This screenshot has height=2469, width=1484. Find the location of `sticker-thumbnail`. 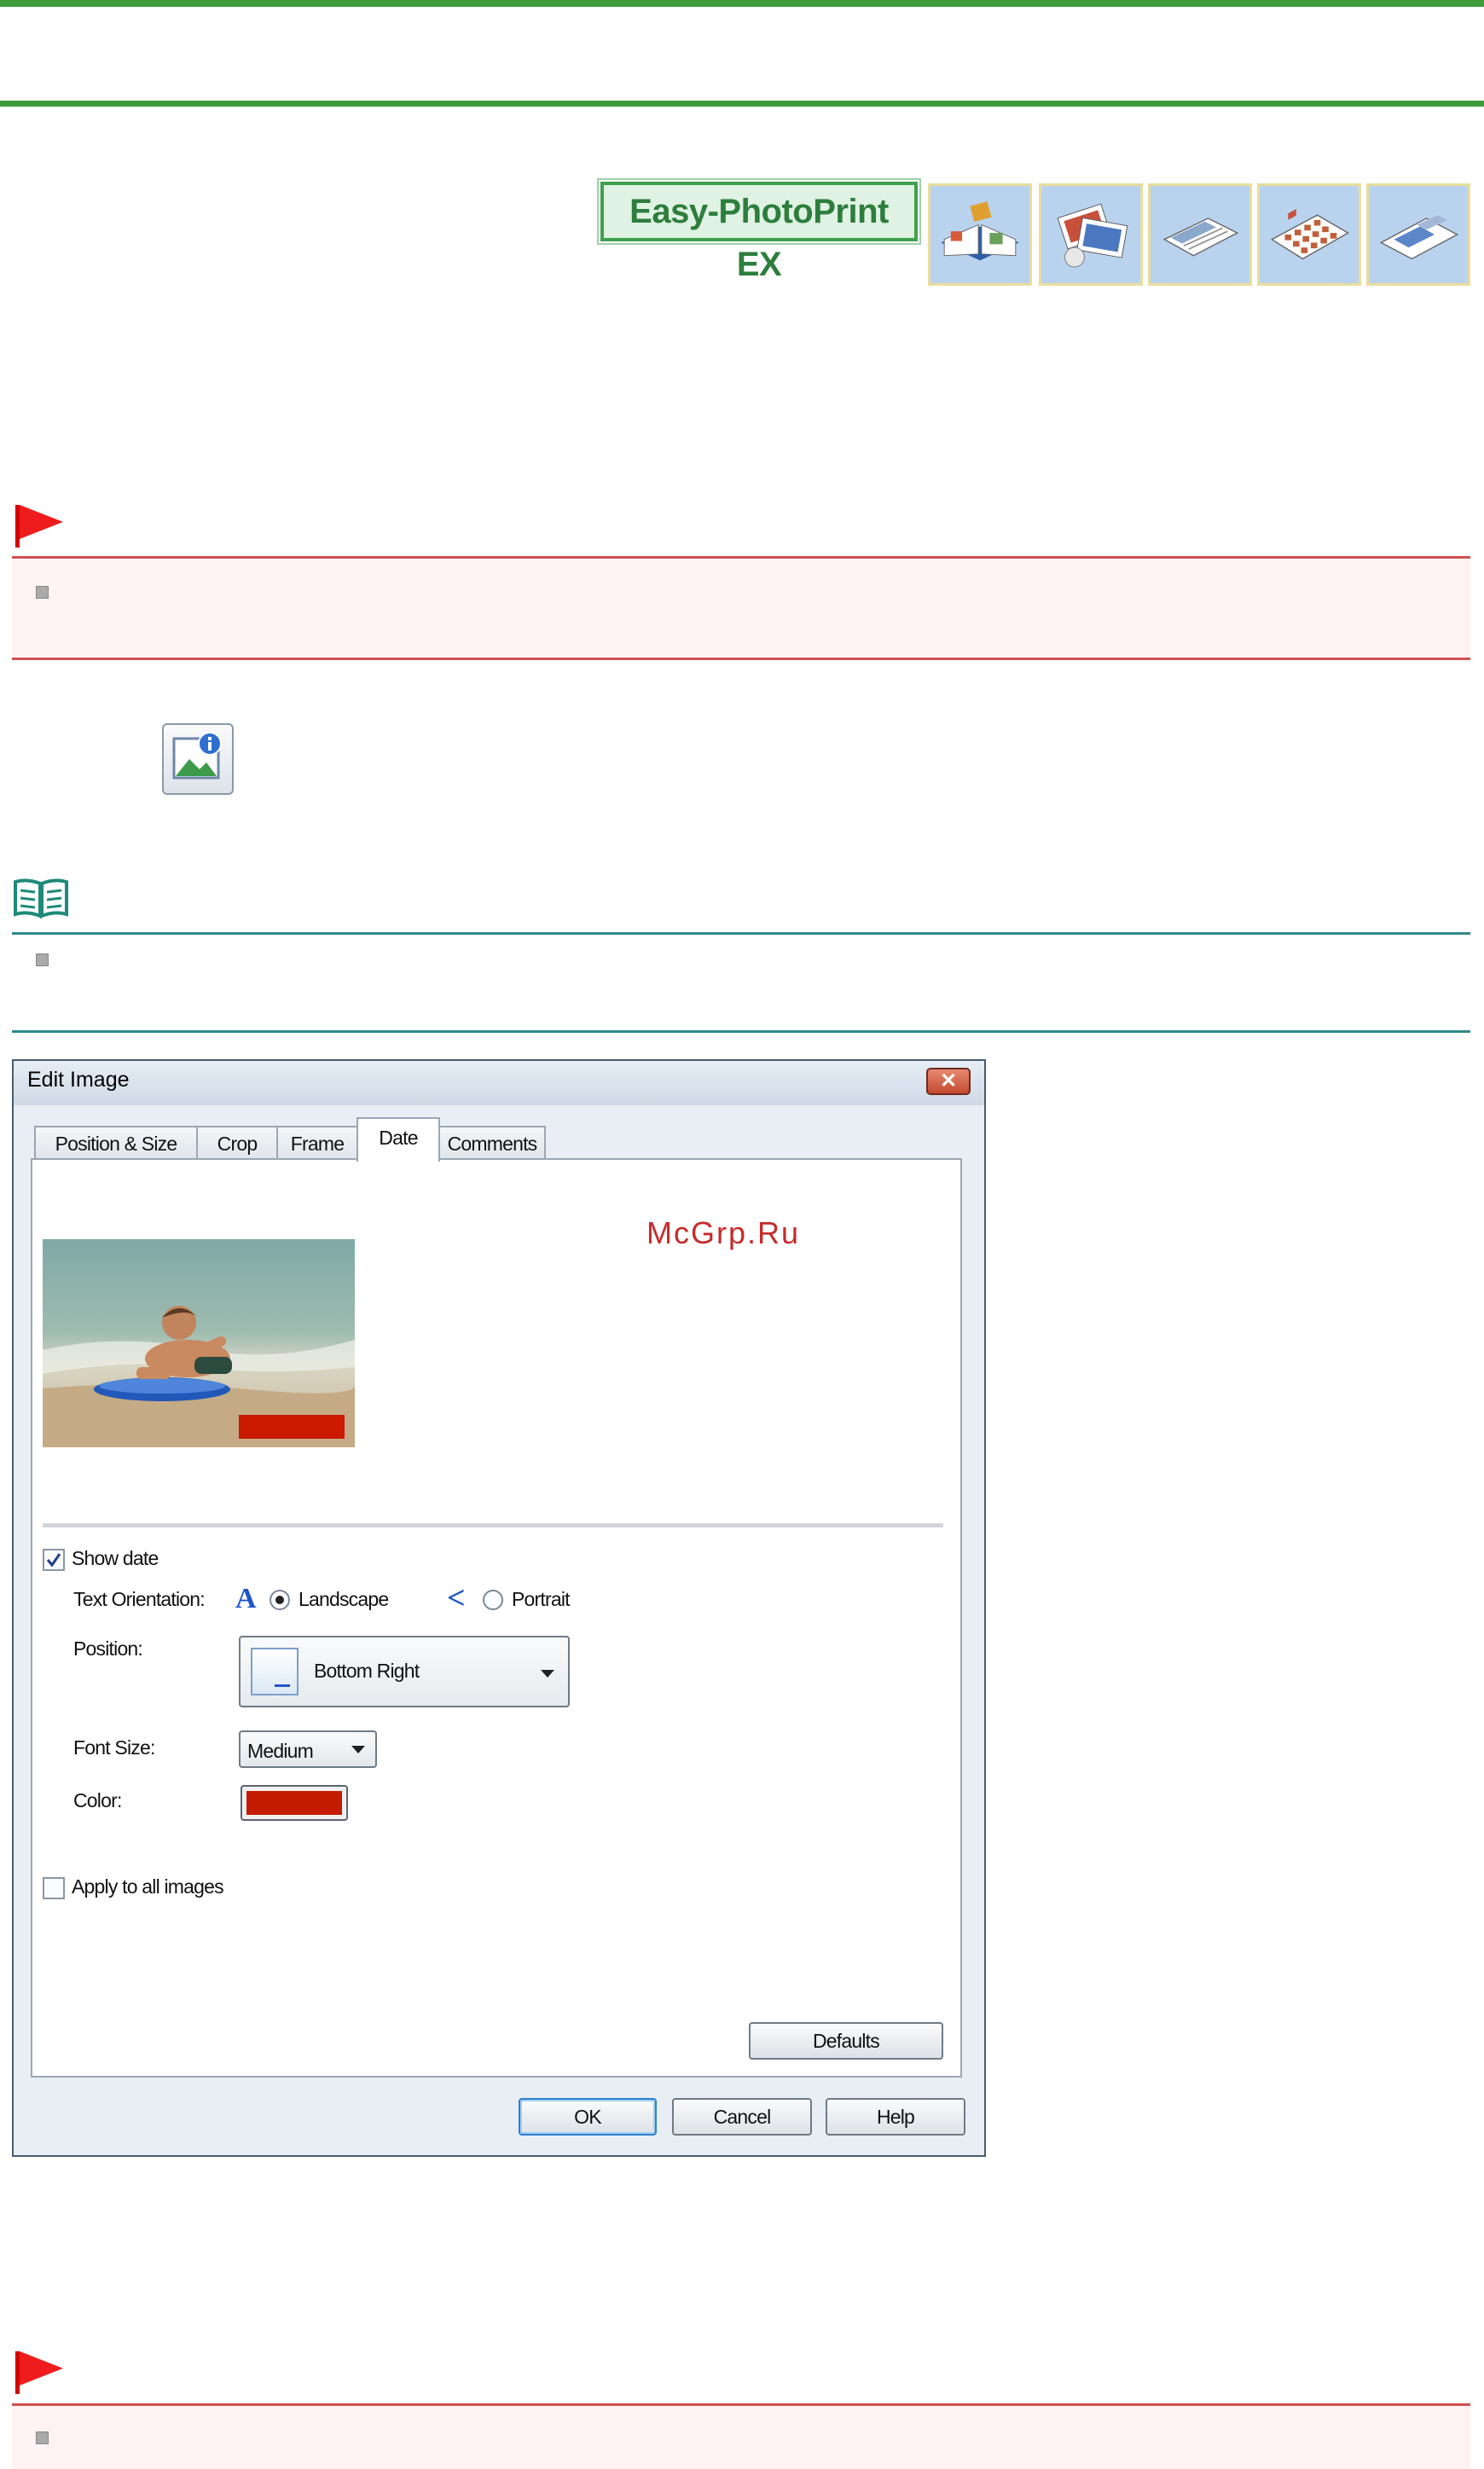

sticker-thumbnail is located at coordinates (1091, 234).